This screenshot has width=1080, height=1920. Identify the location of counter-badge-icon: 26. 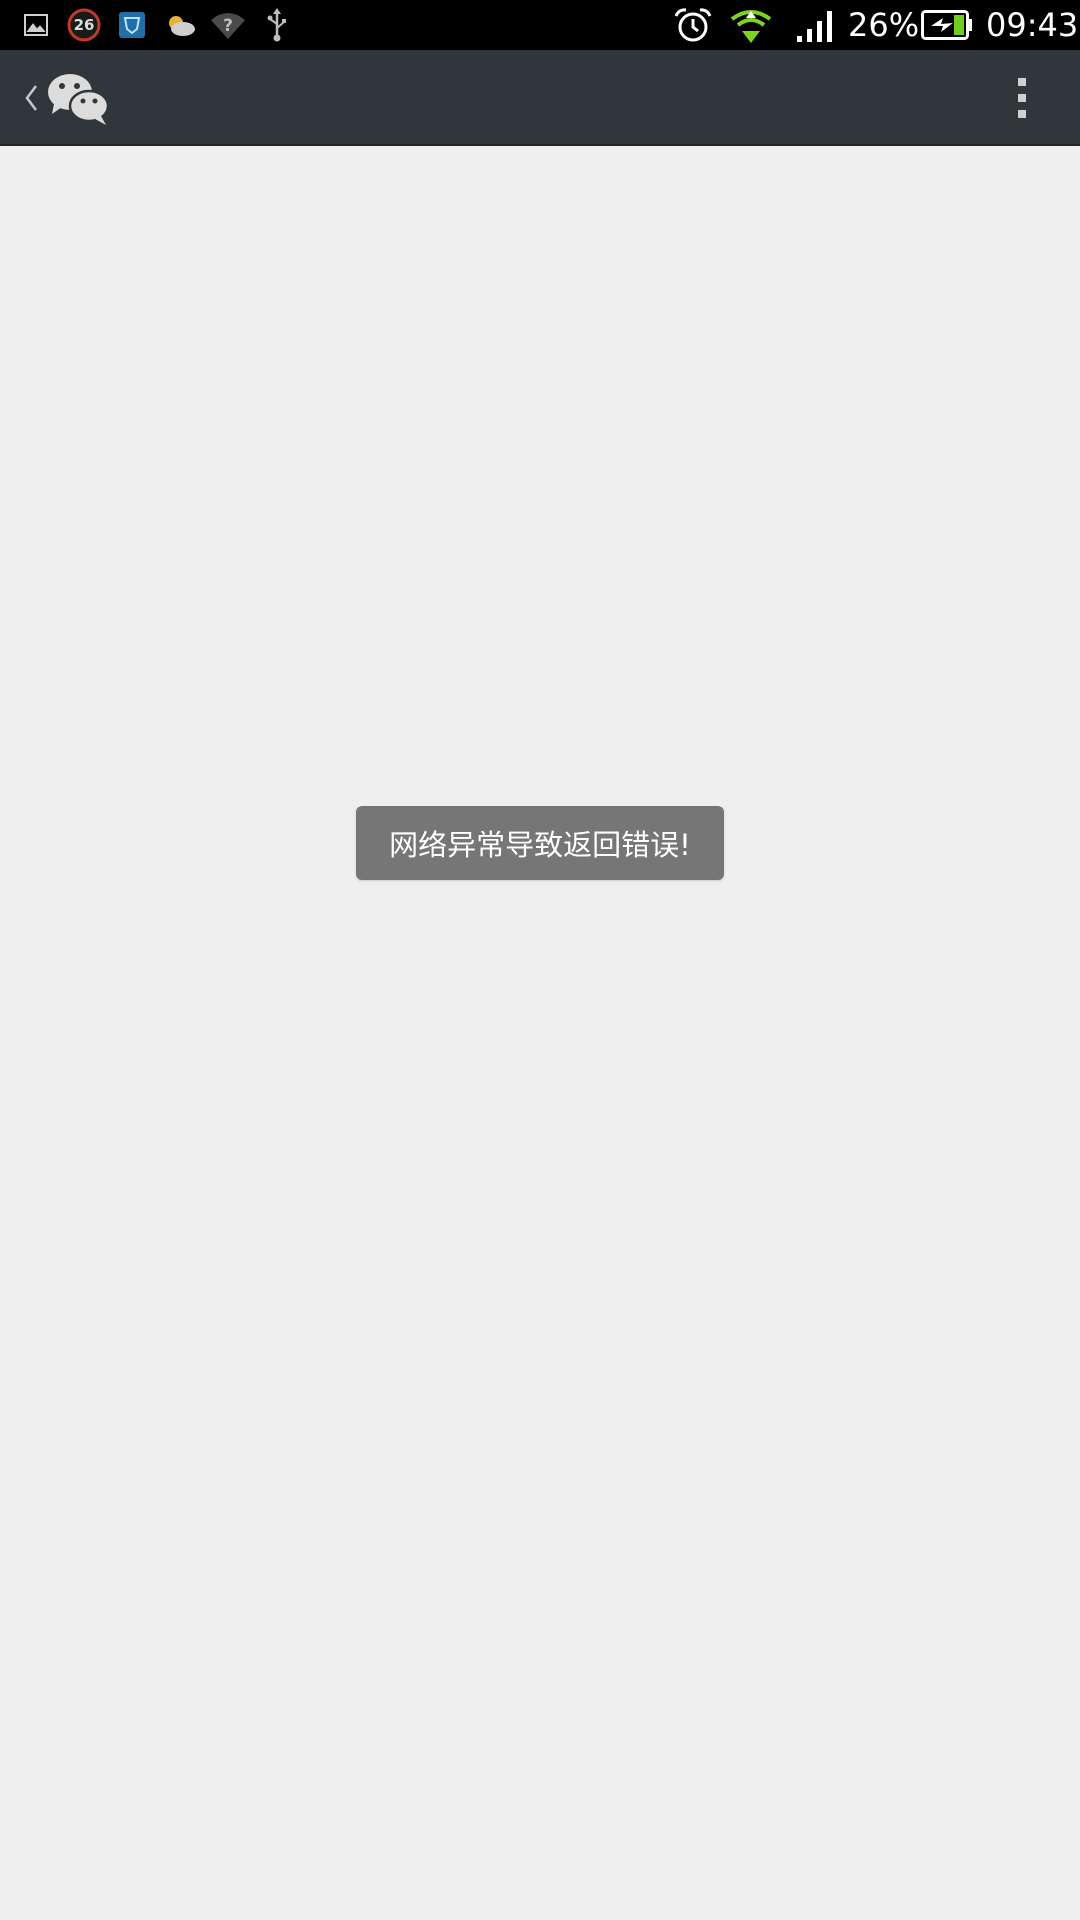
(84, 25).